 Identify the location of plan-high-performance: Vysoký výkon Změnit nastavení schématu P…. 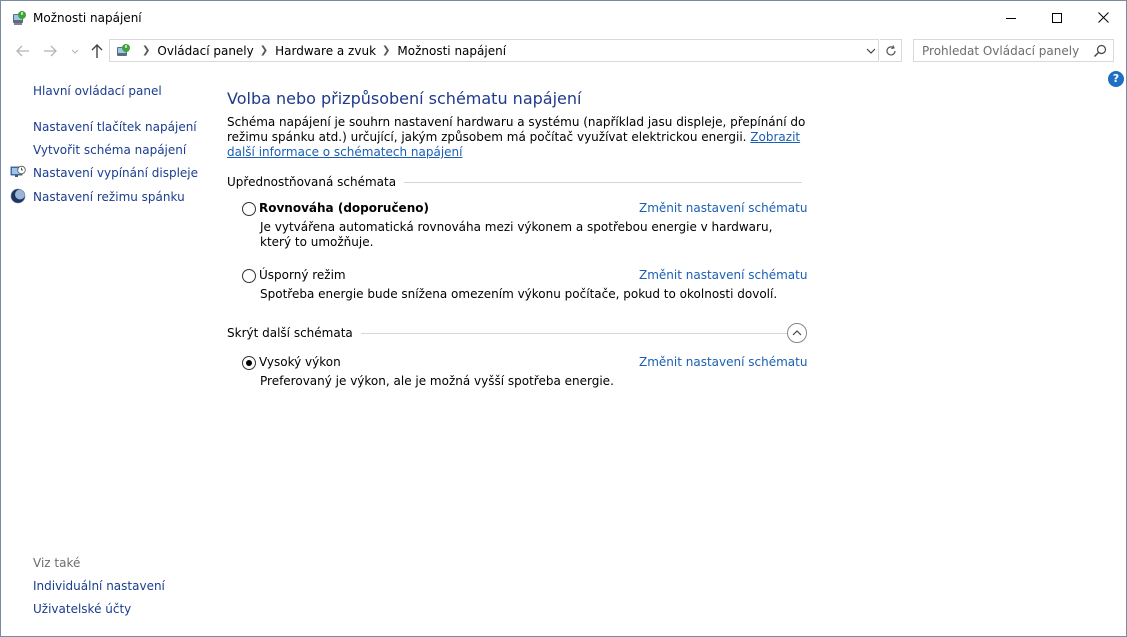
(524, 373).